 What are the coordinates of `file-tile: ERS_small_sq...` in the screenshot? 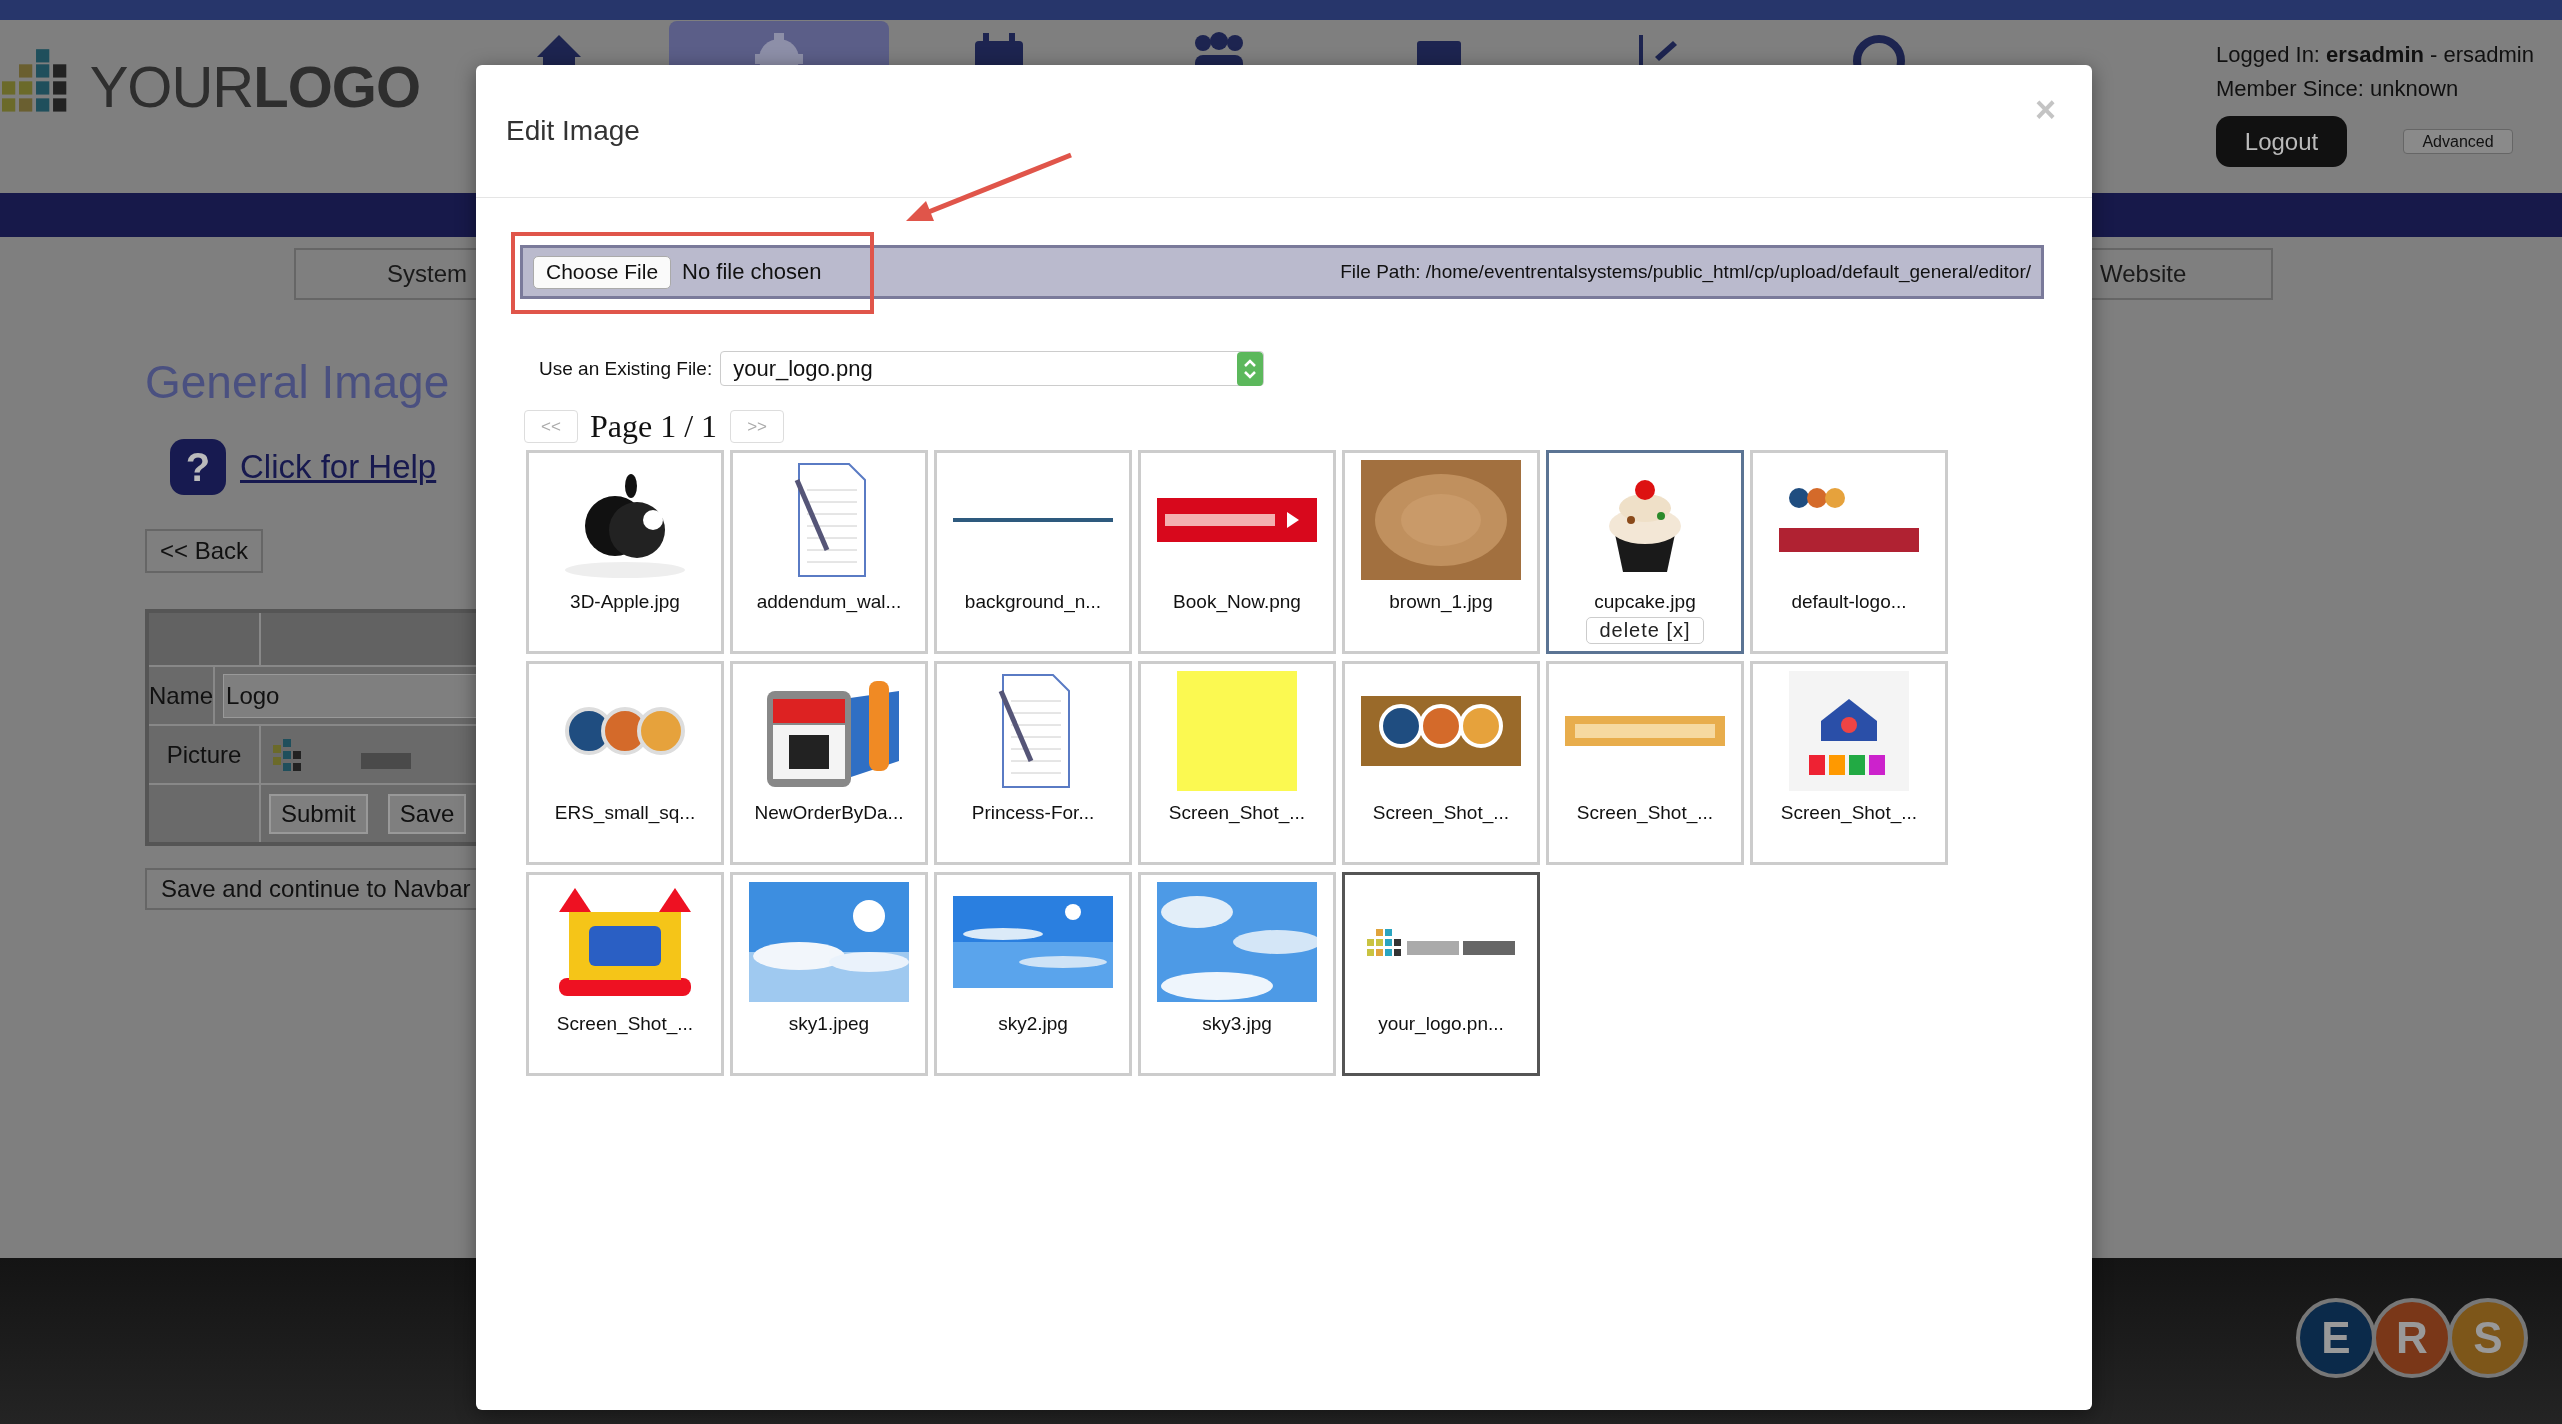 It's located at (625, 763).